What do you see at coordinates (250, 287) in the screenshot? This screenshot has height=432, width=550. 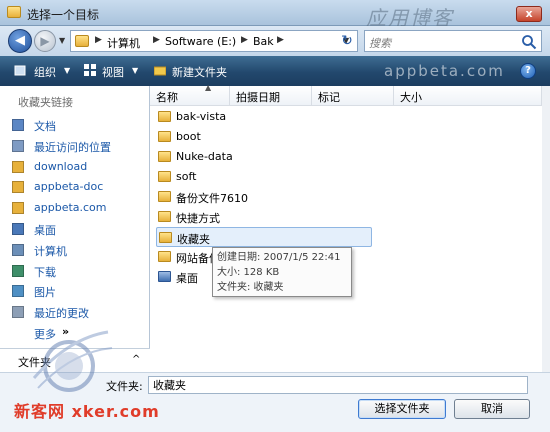 I see `tooltip-folder: 文件夹: 收藏夹` at bounding box center [250, 287].